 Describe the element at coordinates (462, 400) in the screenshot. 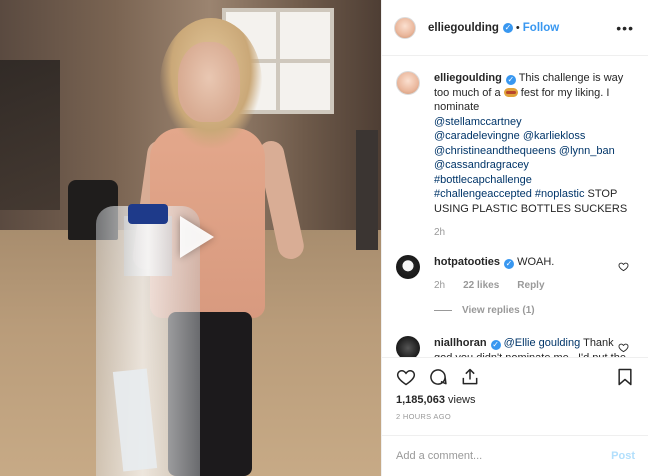

I see `views-label: views` at that location.